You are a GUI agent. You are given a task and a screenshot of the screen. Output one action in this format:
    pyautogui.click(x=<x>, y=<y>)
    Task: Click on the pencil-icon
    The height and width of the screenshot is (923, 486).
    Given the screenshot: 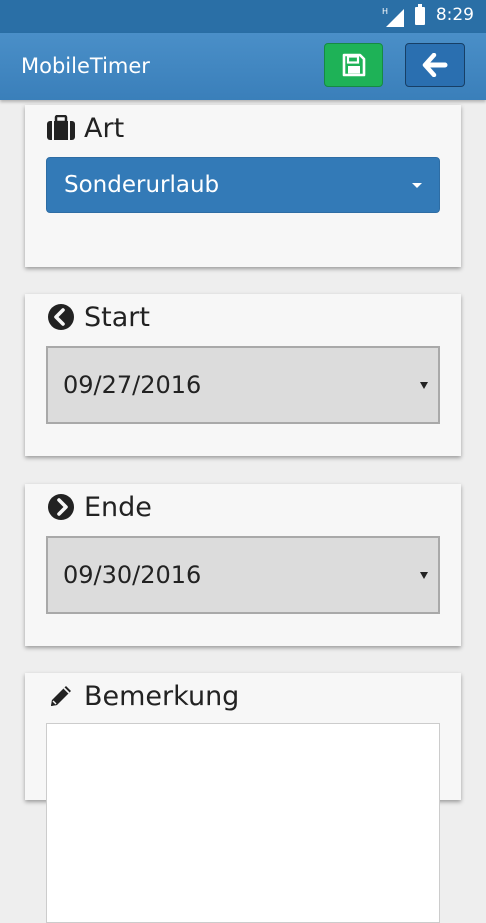 What is the action you would take?
    pyautogui.click(x=61, y=696)
    